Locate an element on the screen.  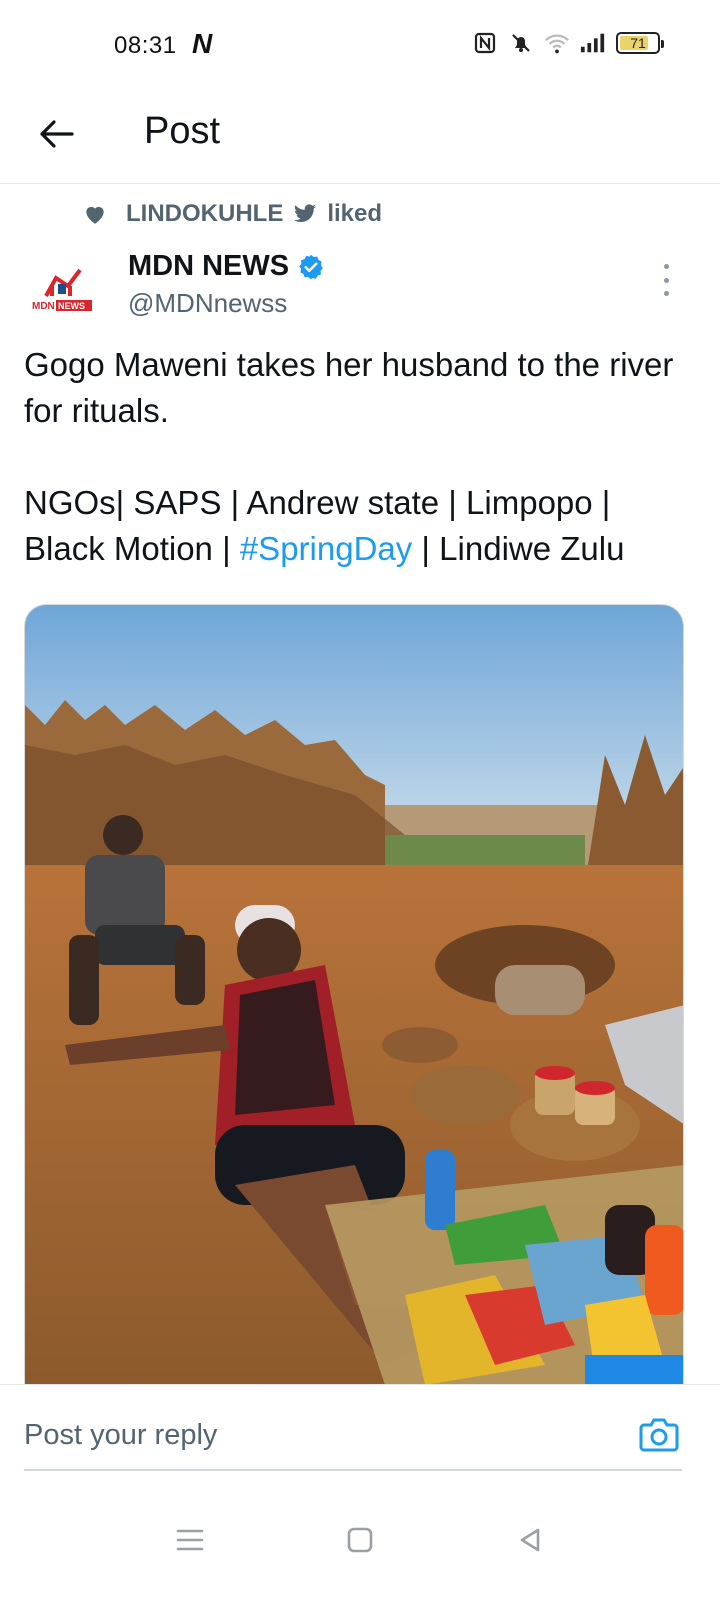
reply-divider is located at coordinates (353, 1470).